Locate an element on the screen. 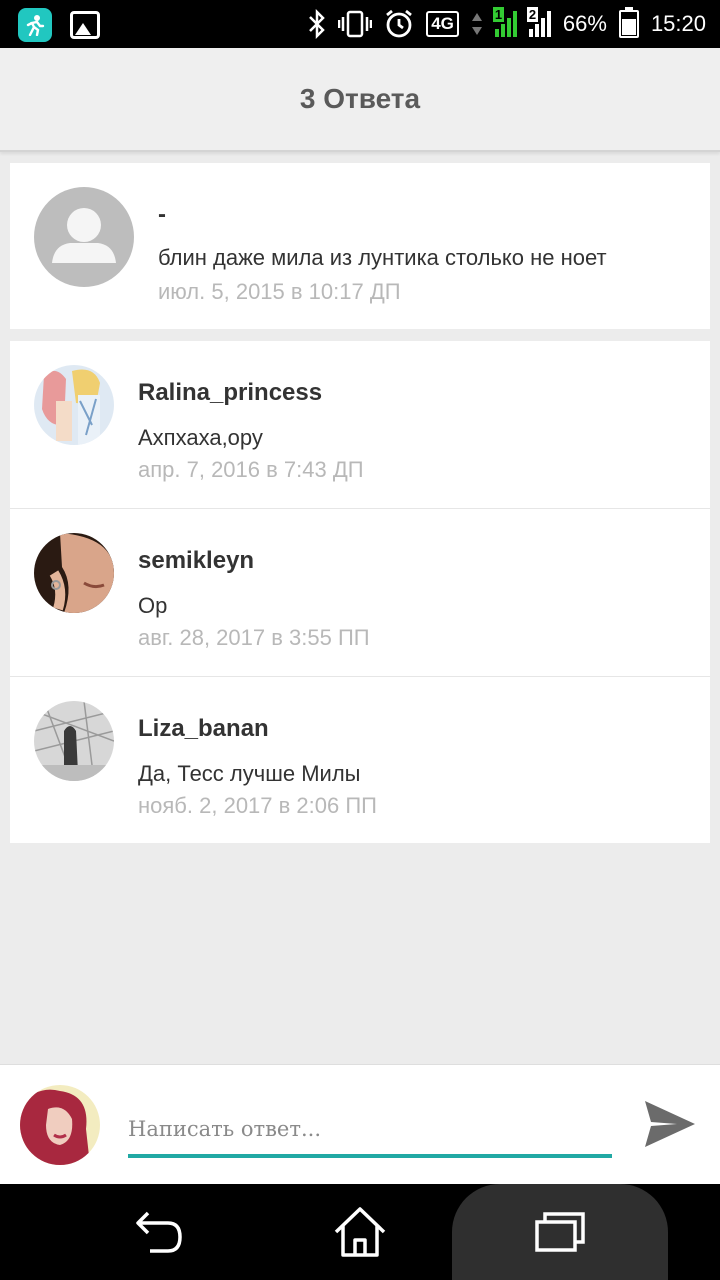 The width and height of the screenshot is (720, 1280). comment-date: июл. 5, 2015 в 10:17 ДП is located at coordinates (279, 291).